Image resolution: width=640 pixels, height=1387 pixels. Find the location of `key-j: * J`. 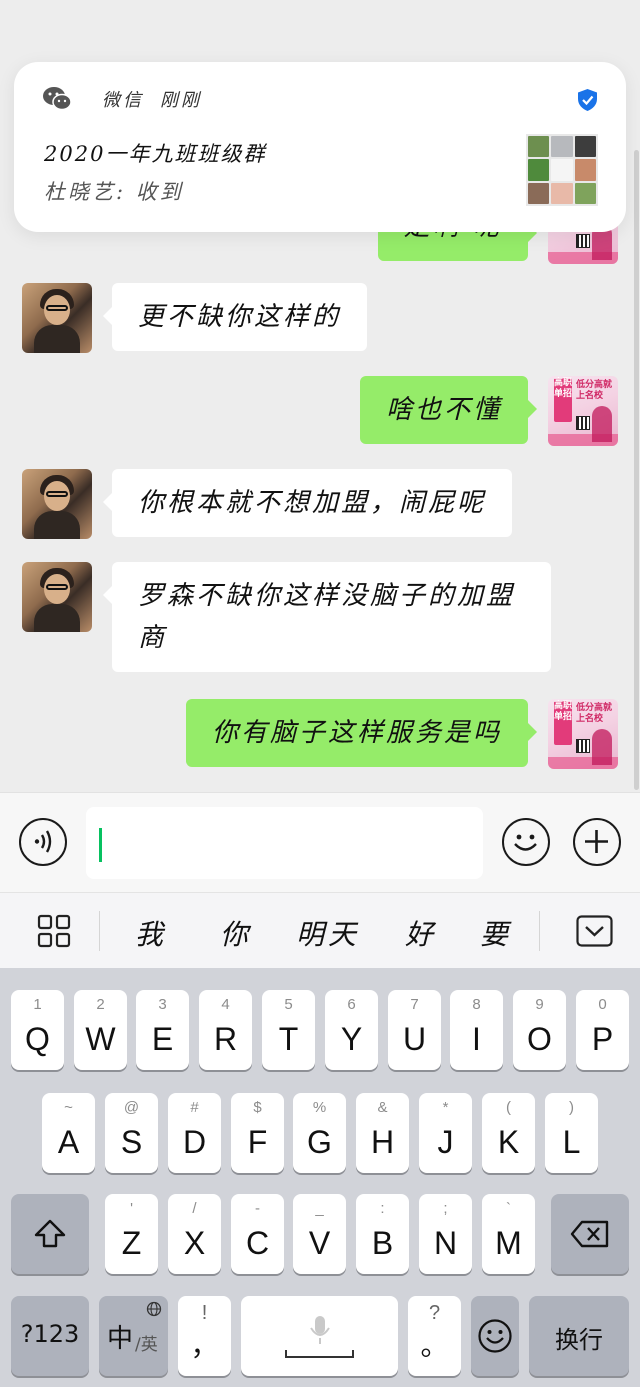

key-j: * J is located at coordinates (445, 1133).